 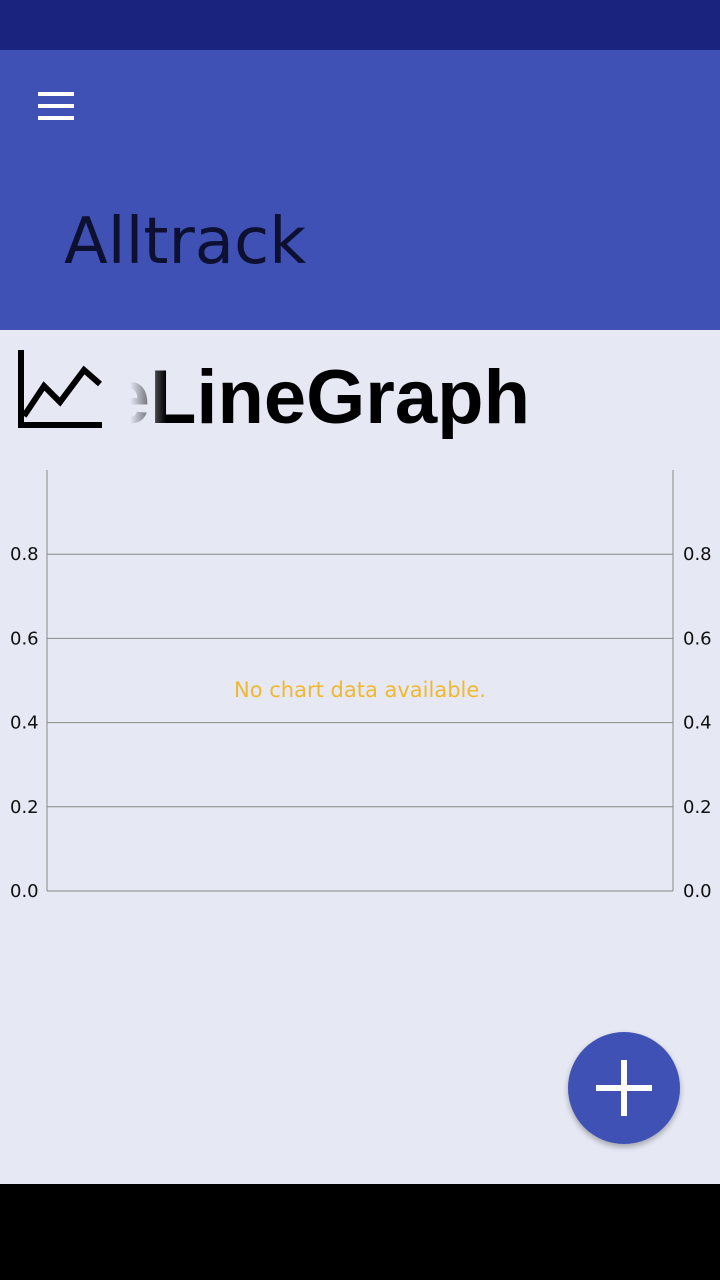 What do you see at coordinates (146, 394) in the screenshot?
I see `graph-name-fade` at bounding box center [146, 394].